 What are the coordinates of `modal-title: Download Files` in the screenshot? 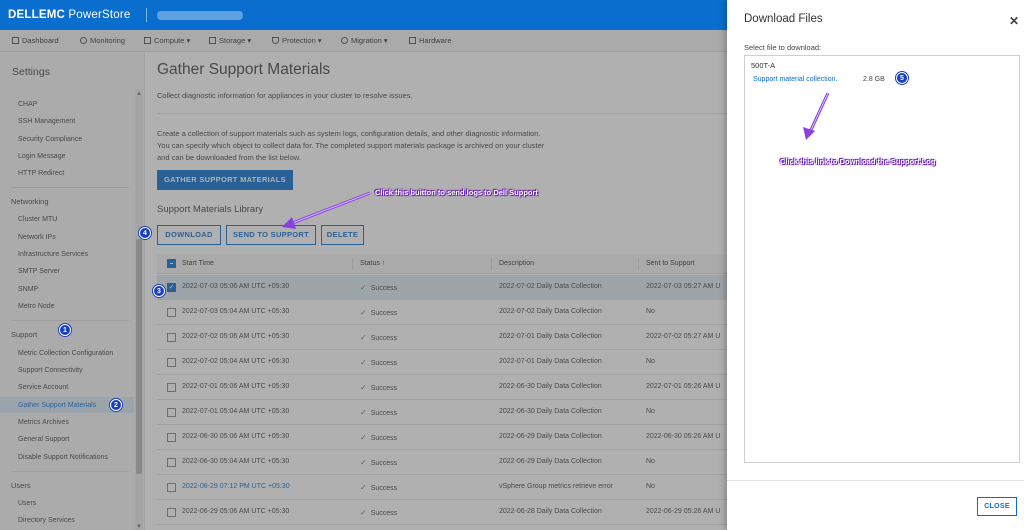 It's located at (783, 19).